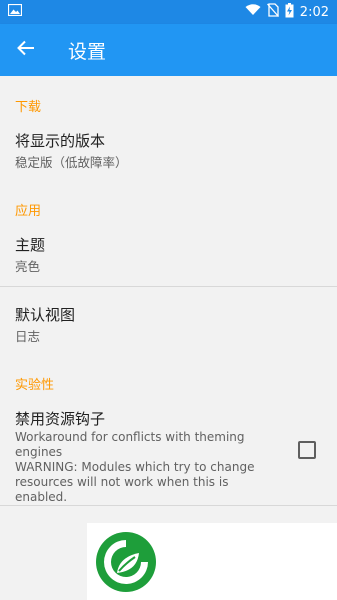 Image resolution: width=337 pixels, height=600 pixels. I want to click on category-app: 应用, so click(28, 211).